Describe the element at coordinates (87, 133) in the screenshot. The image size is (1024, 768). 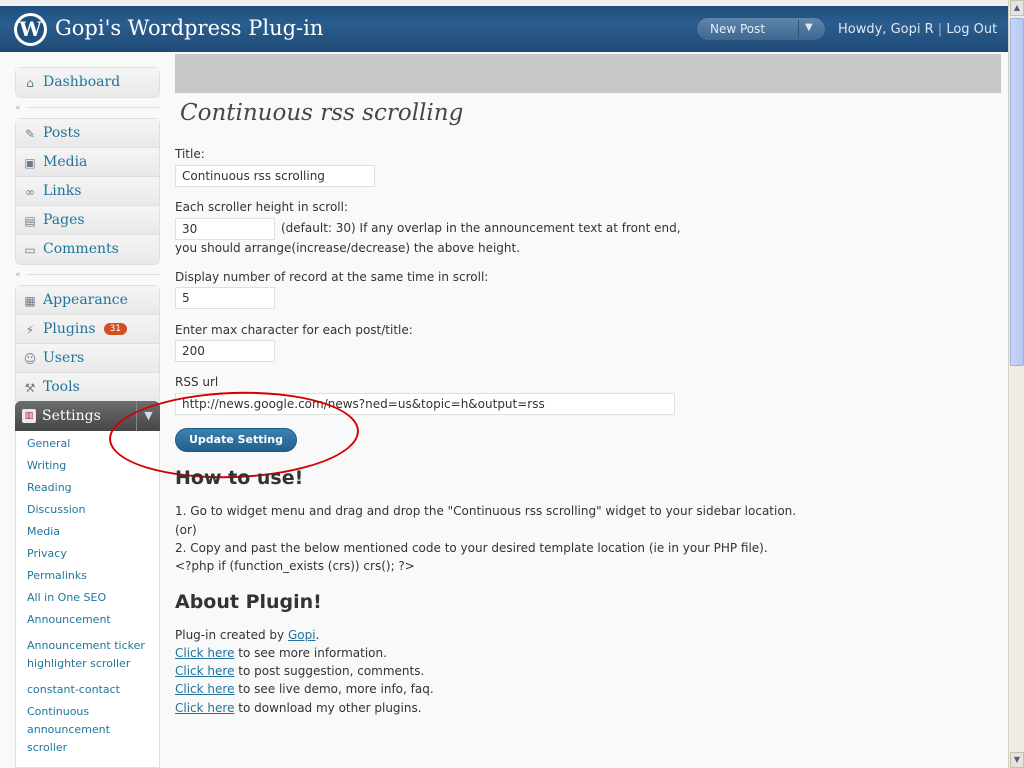
I see `sidebar-item-posts: ✎ Posts` at that location.